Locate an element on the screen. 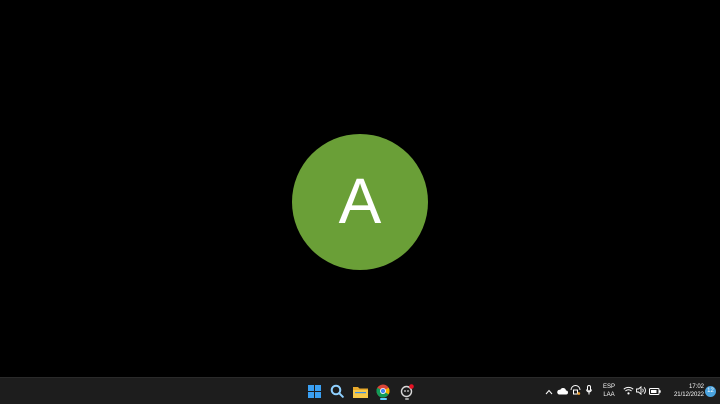 Image resolution: width=720 pixels, height=404 pixels. file-explorer-button is located at coordinates (360, 391).